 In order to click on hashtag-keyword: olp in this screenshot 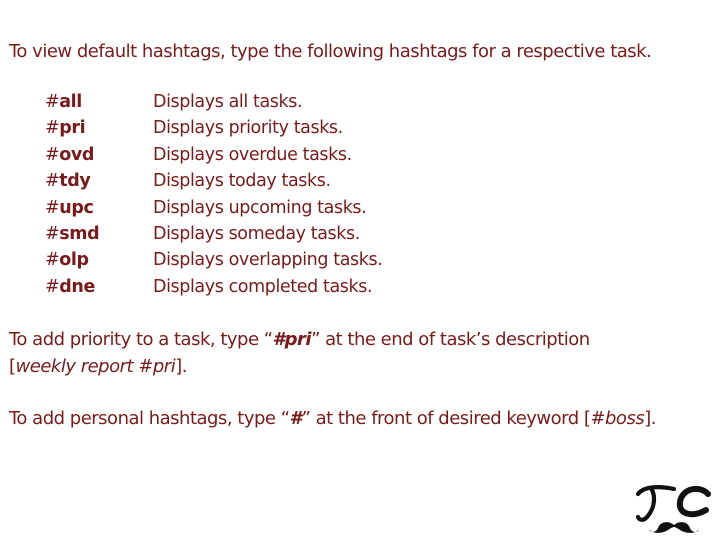, I will do `click(74, 260)`.